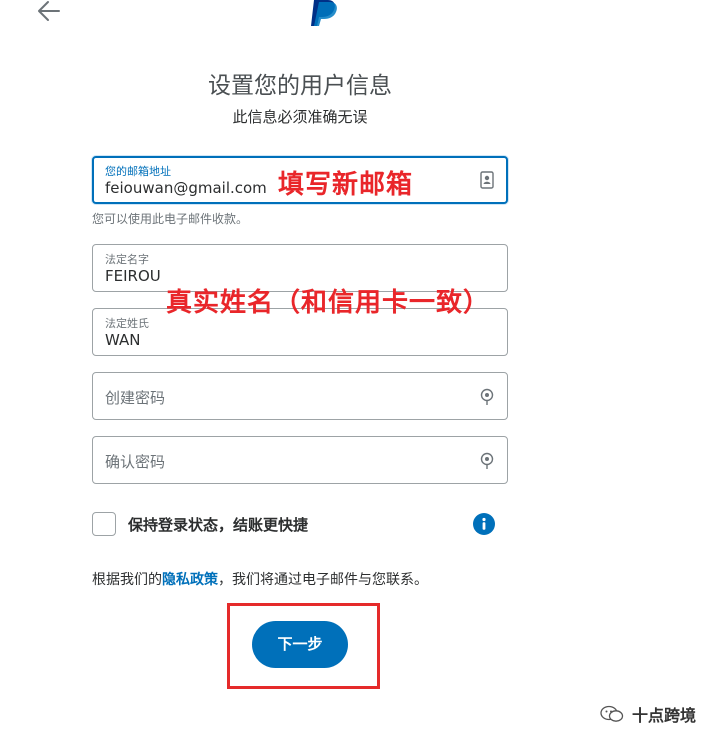 This screenshot has height=745, width=727. What do you see at coordinates (300, 644) in the screenshot?
I see `next-button: 下一步` at bounding box center [300, 644].